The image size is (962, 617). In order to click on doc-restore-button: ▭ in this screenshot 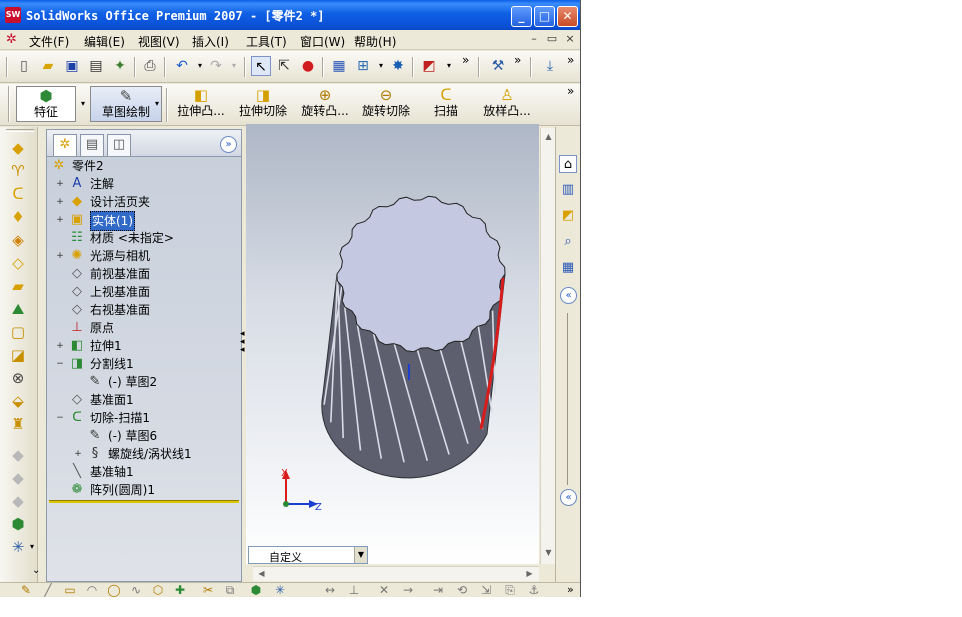, I will do `click(552, 39)`.